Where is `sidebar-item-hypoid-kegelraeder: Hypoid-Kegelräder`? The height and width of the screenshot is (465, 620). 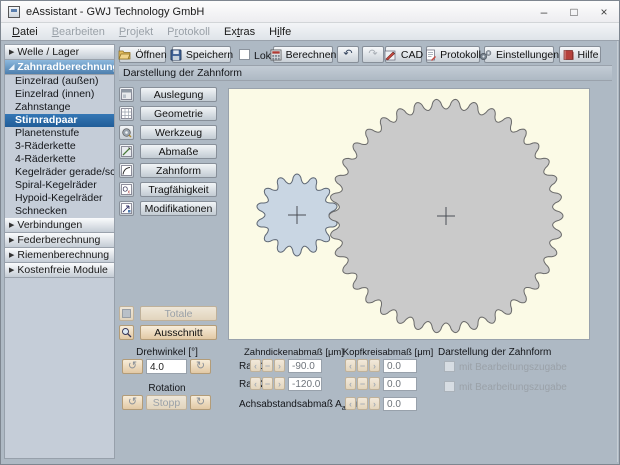 sidebar-item-hypoid-kegelraeder: Hypoid-Kegelräder is located at coordinates (59, 198).